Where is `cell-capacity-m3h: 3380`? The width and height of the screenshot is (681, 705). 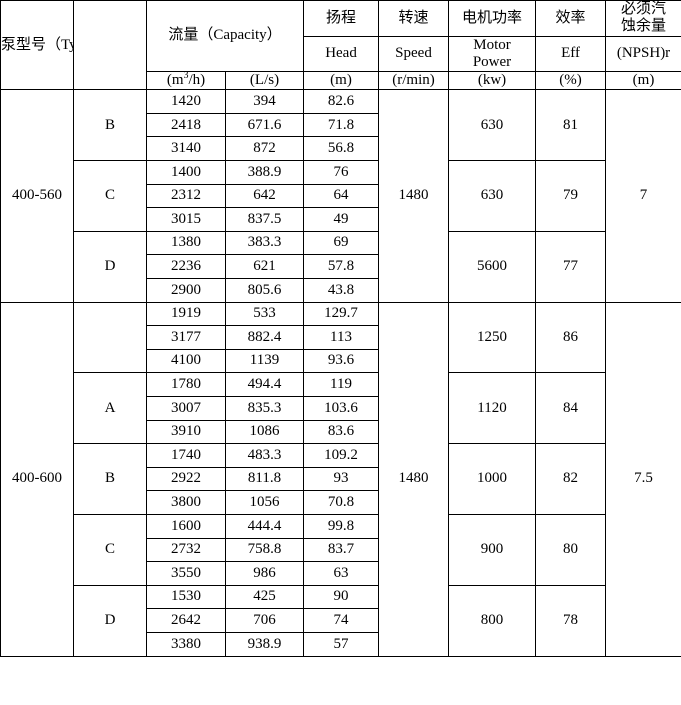 cell-capacity-m3h: 3380 is located at coordinates (186, 644).